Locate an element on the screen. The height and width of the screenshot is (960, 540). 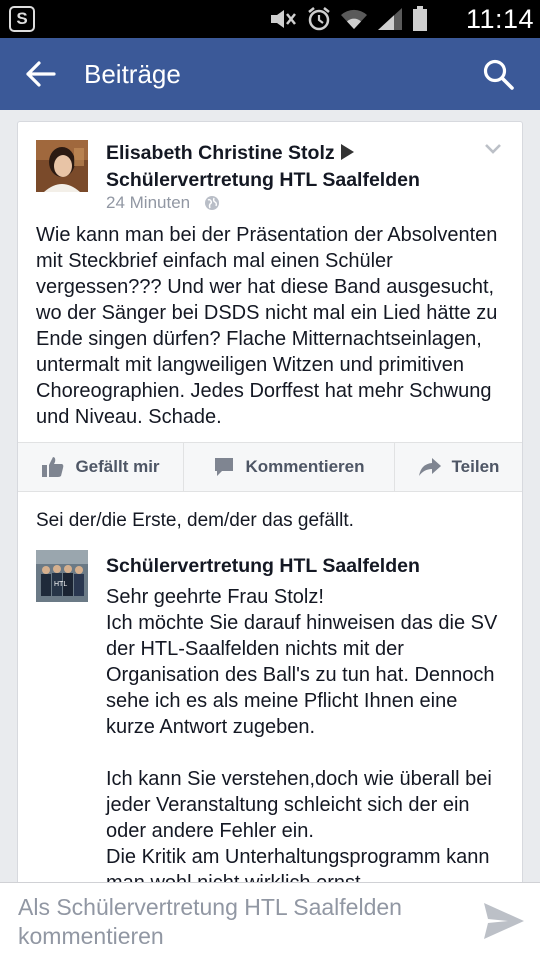
comment-composer is located at coordinates (270, 921).